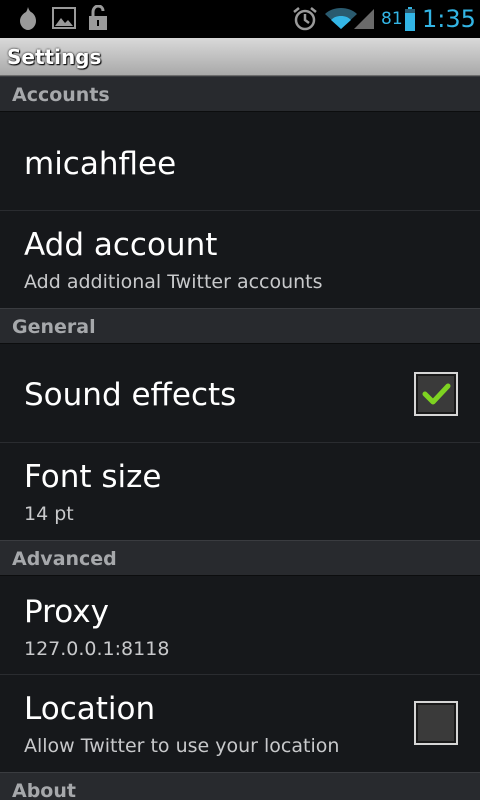 The image size is (480, 800). Describe the element at coordinates (392, 19) in the screenshot. I see `battery-percent: 81` at that location.